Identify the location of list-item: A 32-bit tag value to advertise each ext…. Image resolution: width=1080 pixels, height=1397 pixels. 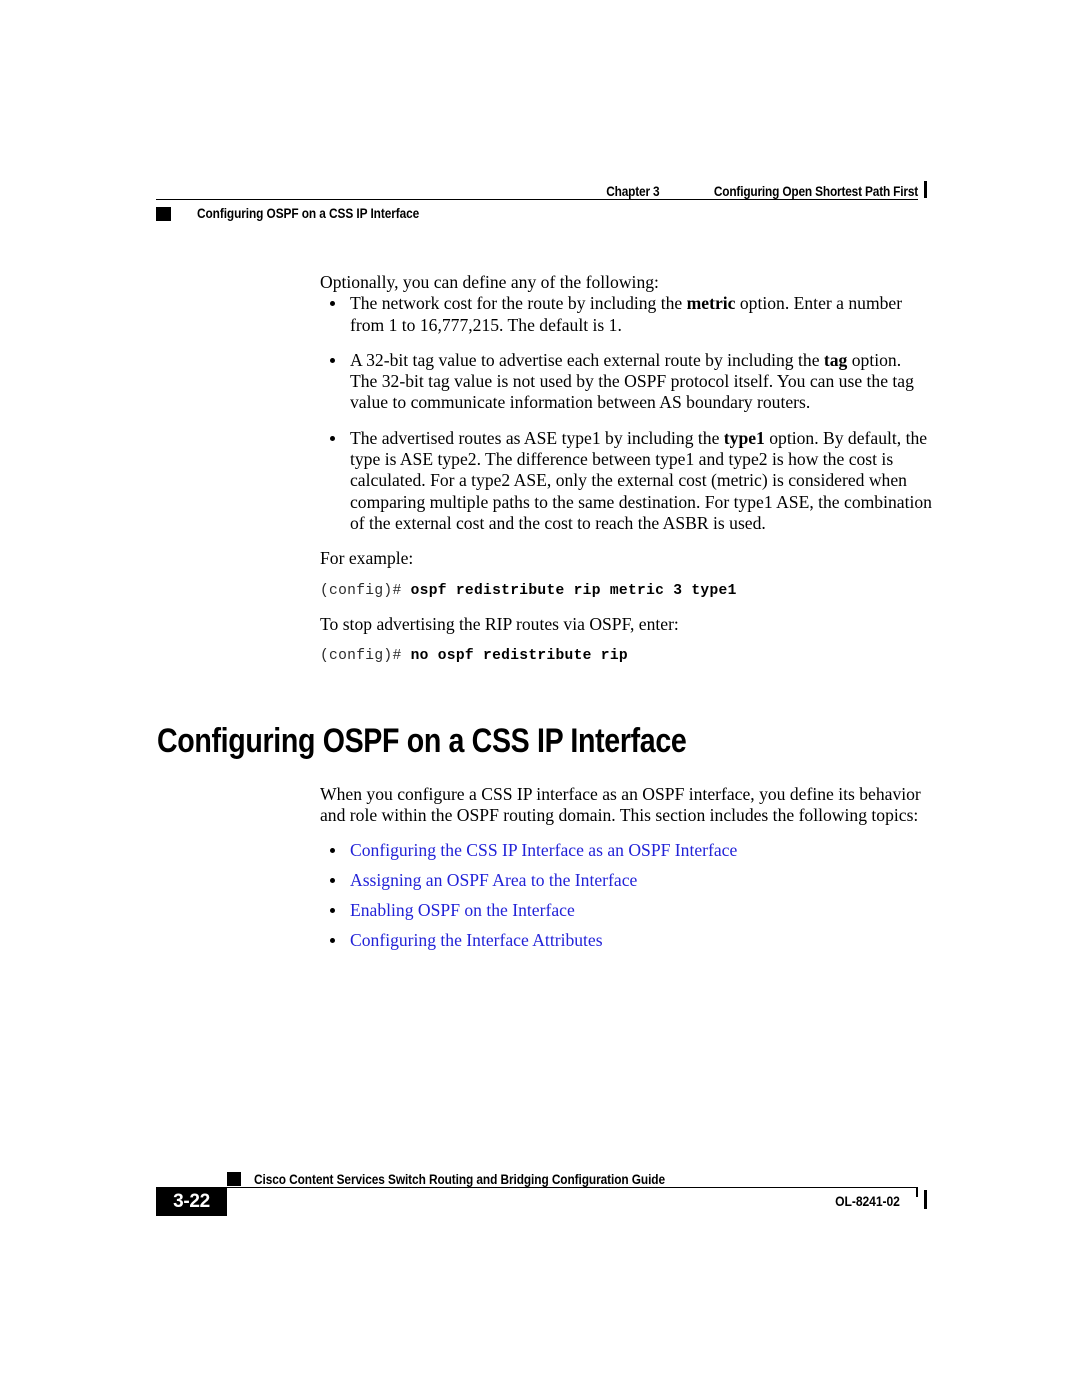
(626, 382).